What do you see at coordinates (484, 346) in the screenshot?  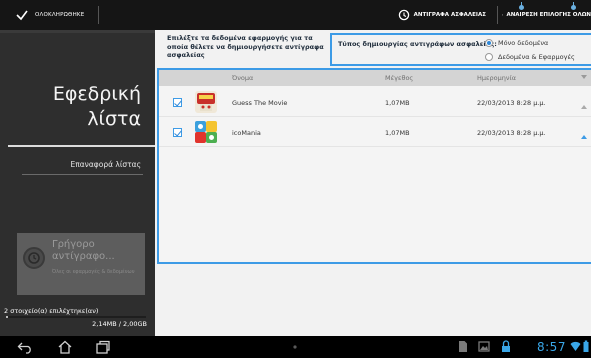 I see `image-icon` at bounding box center [484, 346].